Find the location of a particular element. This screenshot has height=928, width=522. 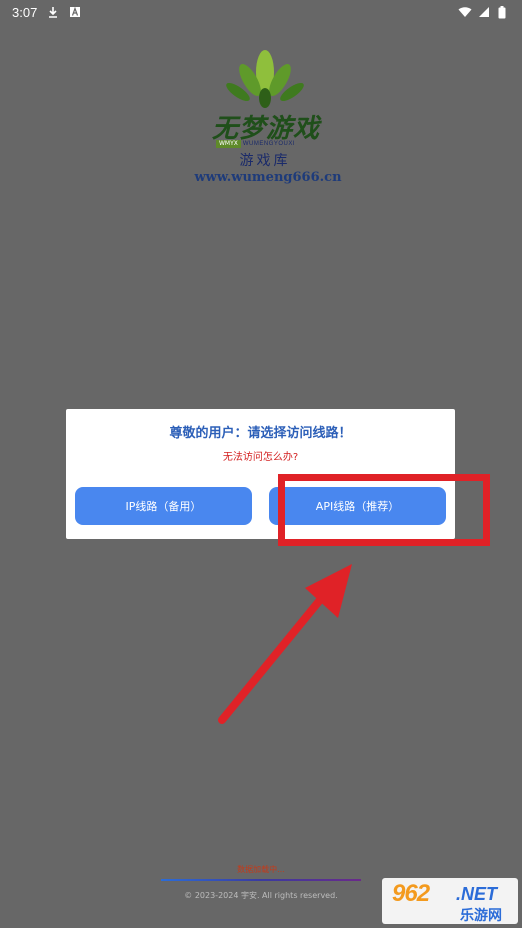

logo-strip-text: WUMENGYOUXI is located at coordinates (269, 144).